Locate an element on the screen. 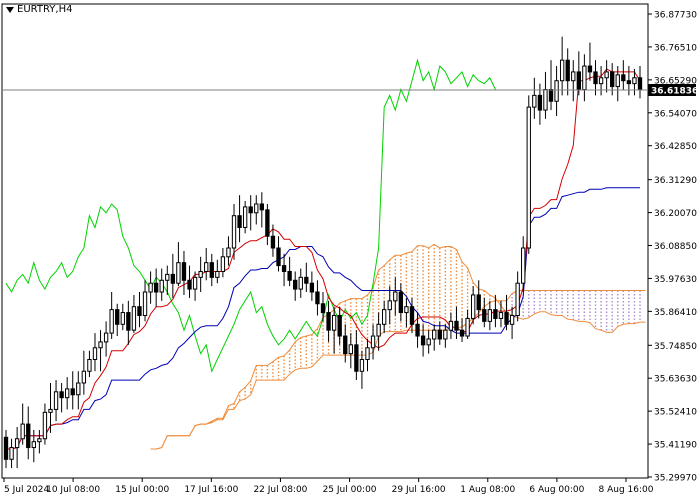  y-tick-label: 35.97630 is located at coordinates (675, 280).